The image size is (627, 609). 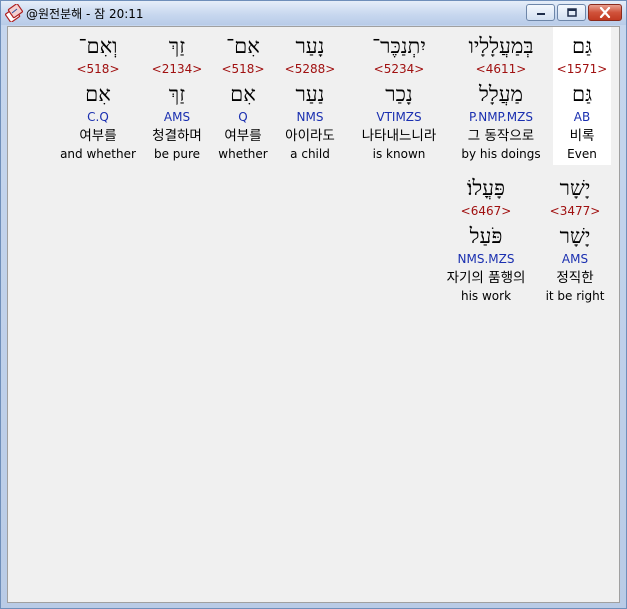 What do you see at coordinates (243, 154) in the screenshot?
I see `english-gloss: whether` at bounding box center [243, 154].